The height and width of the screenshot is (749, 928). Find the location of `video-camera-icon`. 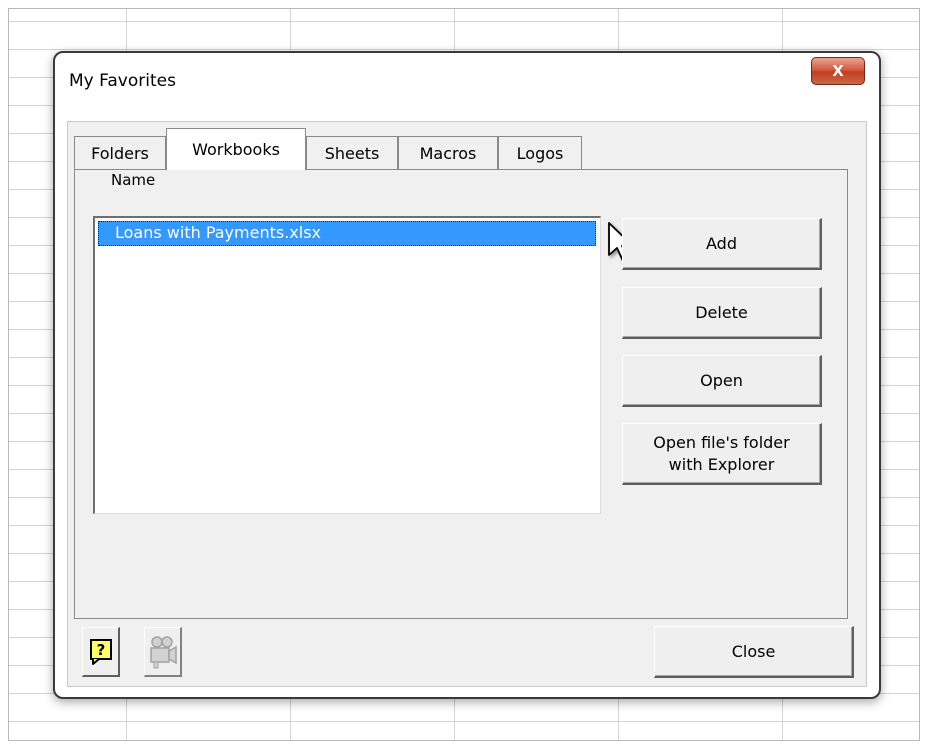

video-camera-icon is located at coordinates (163, 651).